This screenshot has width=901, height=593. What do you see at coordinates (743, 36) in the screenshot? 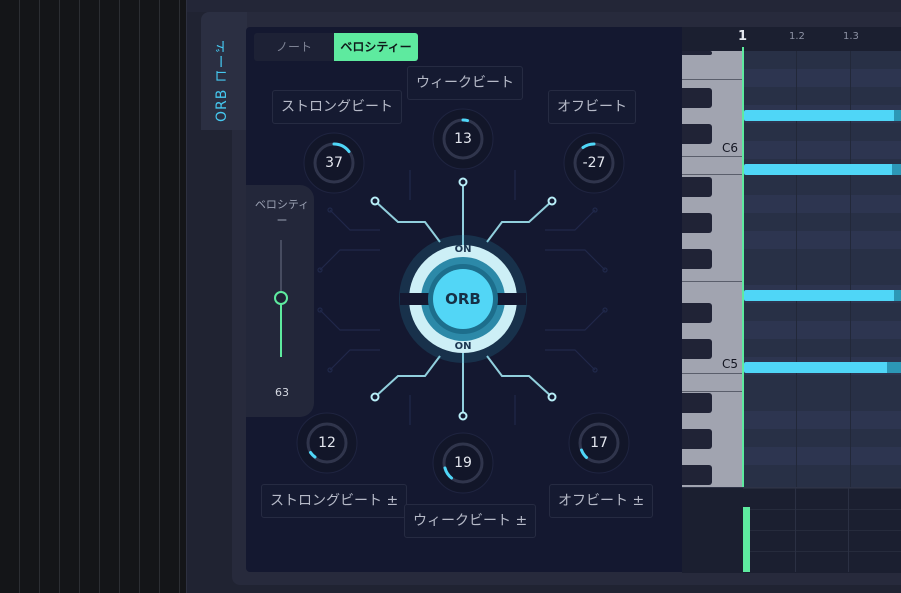
I see `ruler-bar-1: 1` at bounding box center [743, 36].